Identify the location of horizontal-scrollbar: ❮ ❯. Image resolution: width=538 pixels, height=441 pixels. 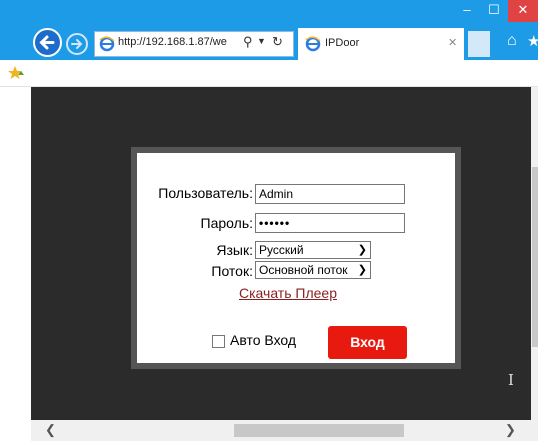
(284, 430).